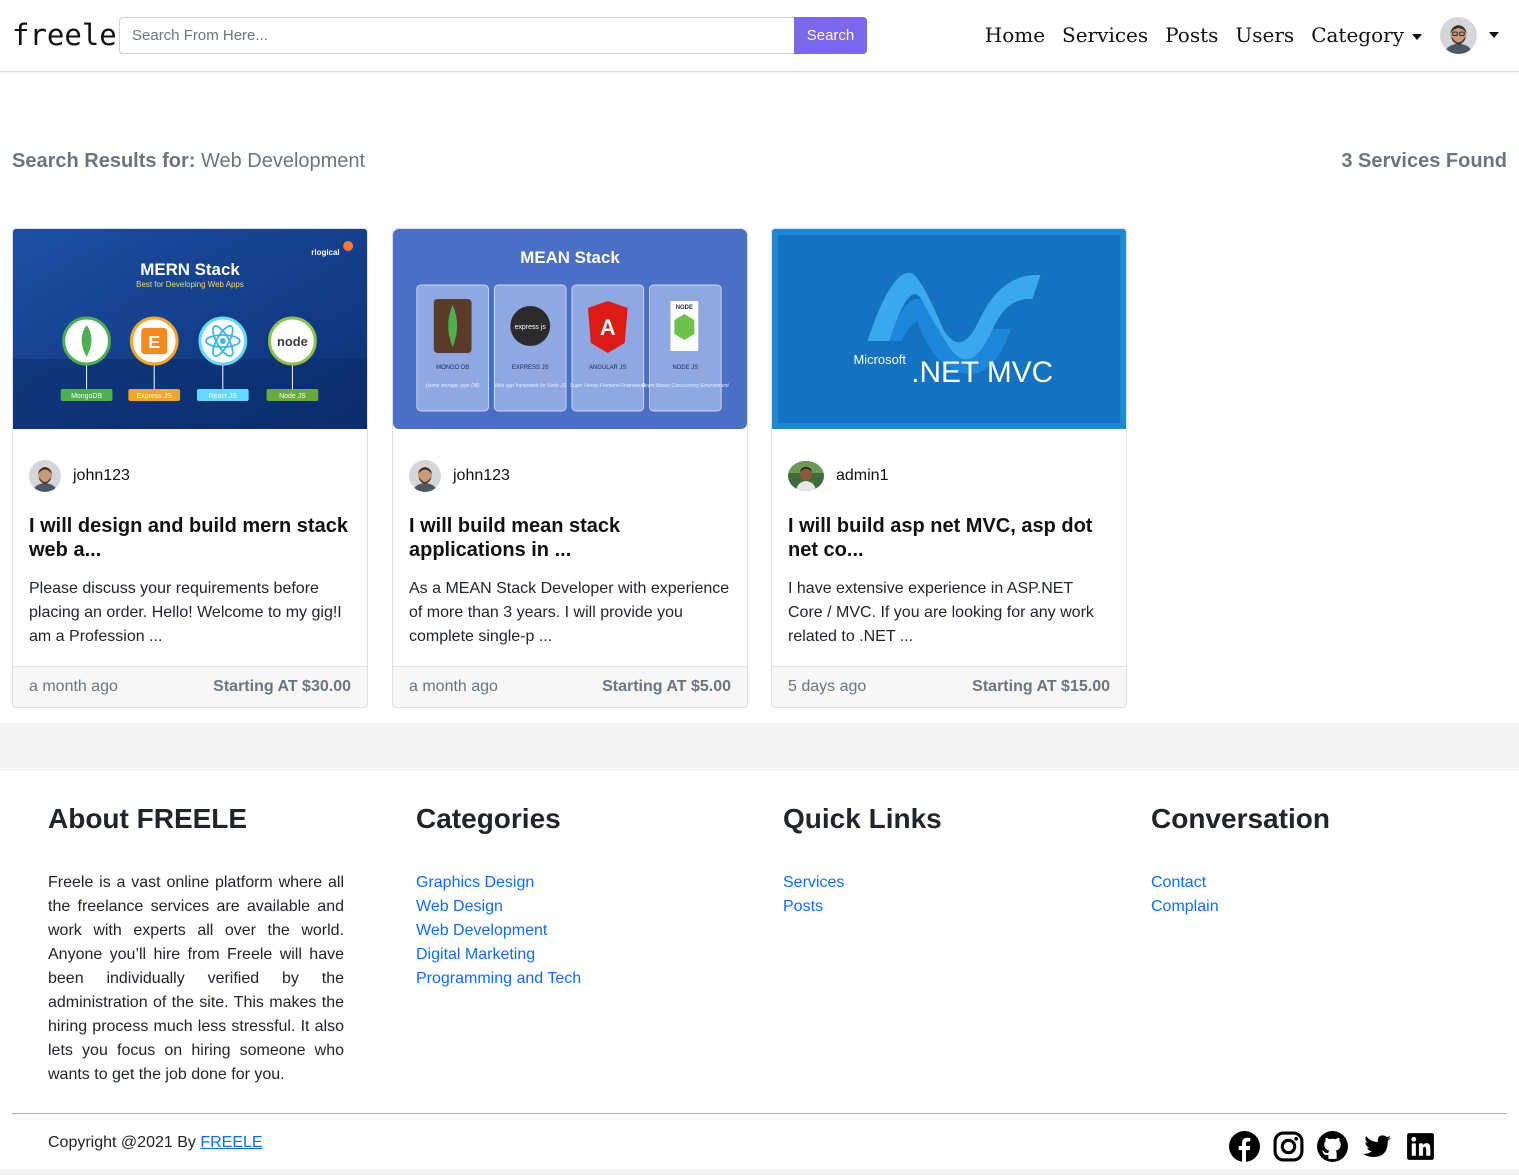 The width and height of the screenshot is (1519, 1175). What do you see at coordinates (982, 372) in the screenshot?
I see `dotnet-brand-big: .NET MVC` at bounding box center [982, 372].